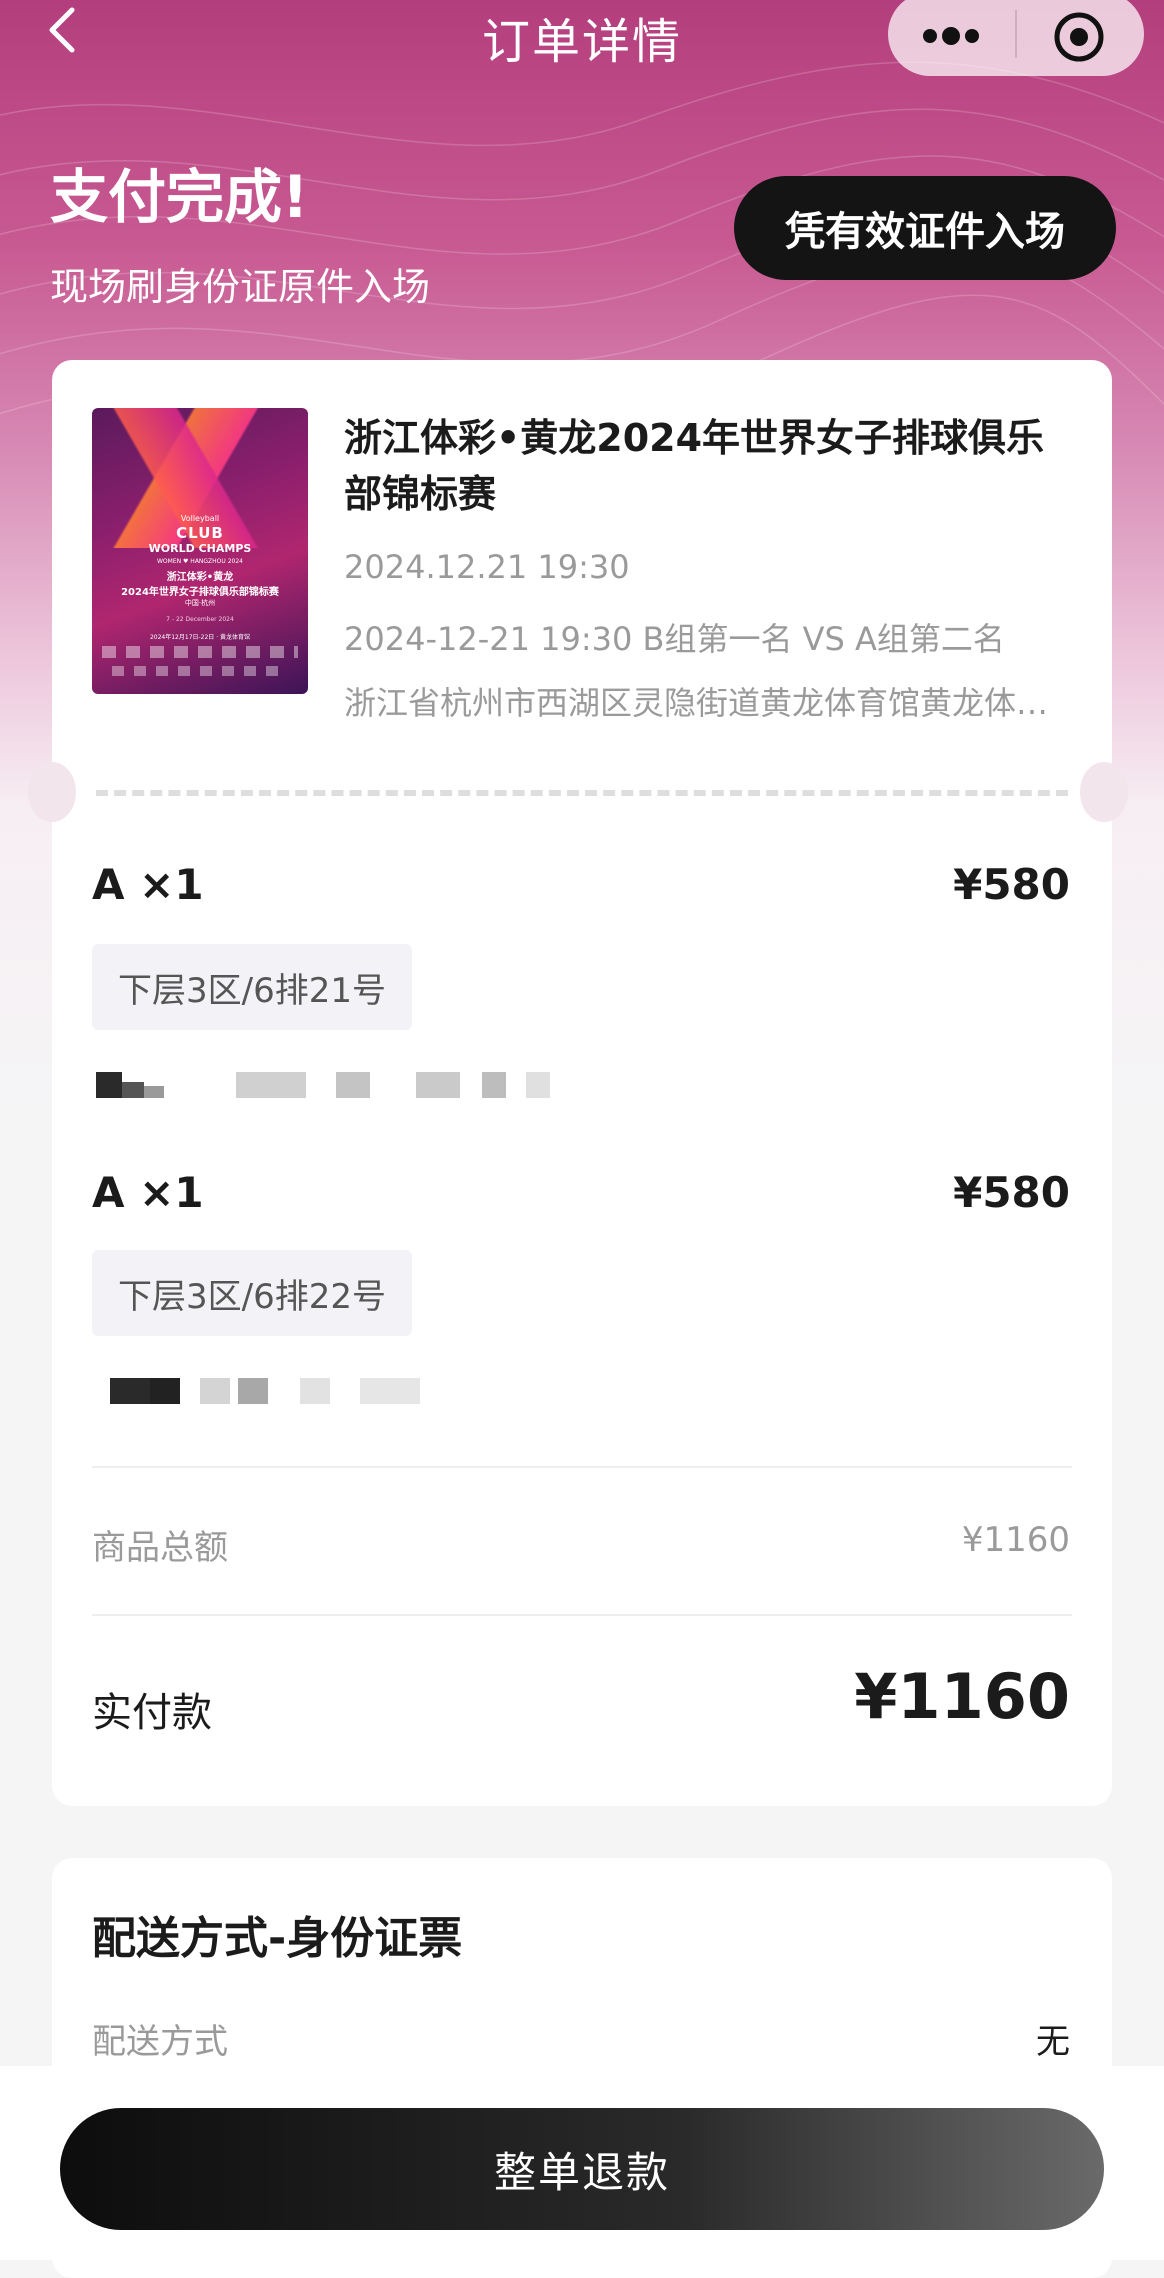 The image size is (1164, 2278). Describe the element at coordinates (1015, 1540) in the screenshot. I see `subtotal-value: ¥1160` at that location.